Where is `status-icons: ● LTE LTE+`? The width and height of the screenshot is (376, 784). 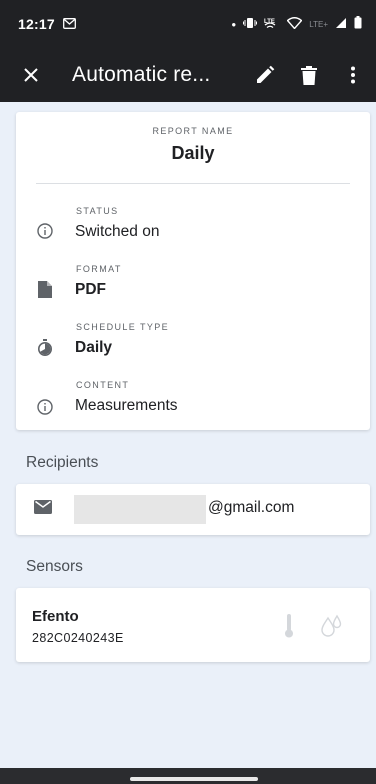 status-icons: ● LTE LTE+ is located at coordinates (296, 24).